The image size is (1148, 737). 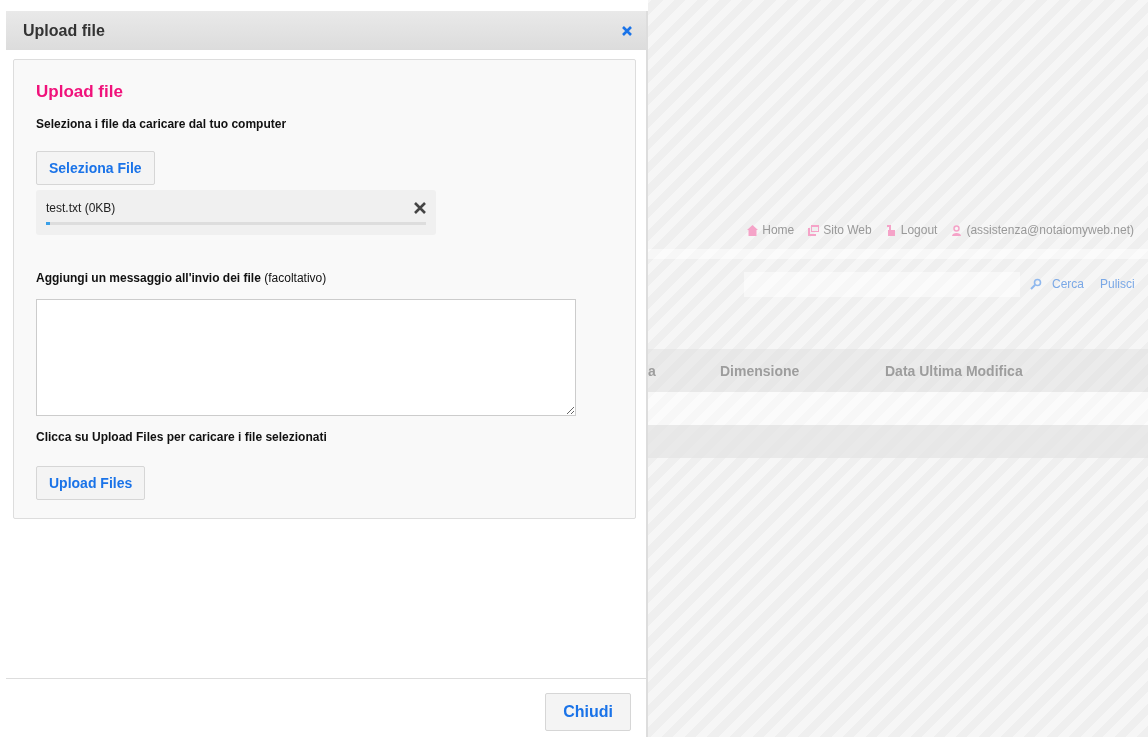 What do you see at coordinates (181, 437) in the screenshot?
I see `upload-hint: Clicca su Upload Files per caricare i file selezionati` at bounding box center [181, 437].